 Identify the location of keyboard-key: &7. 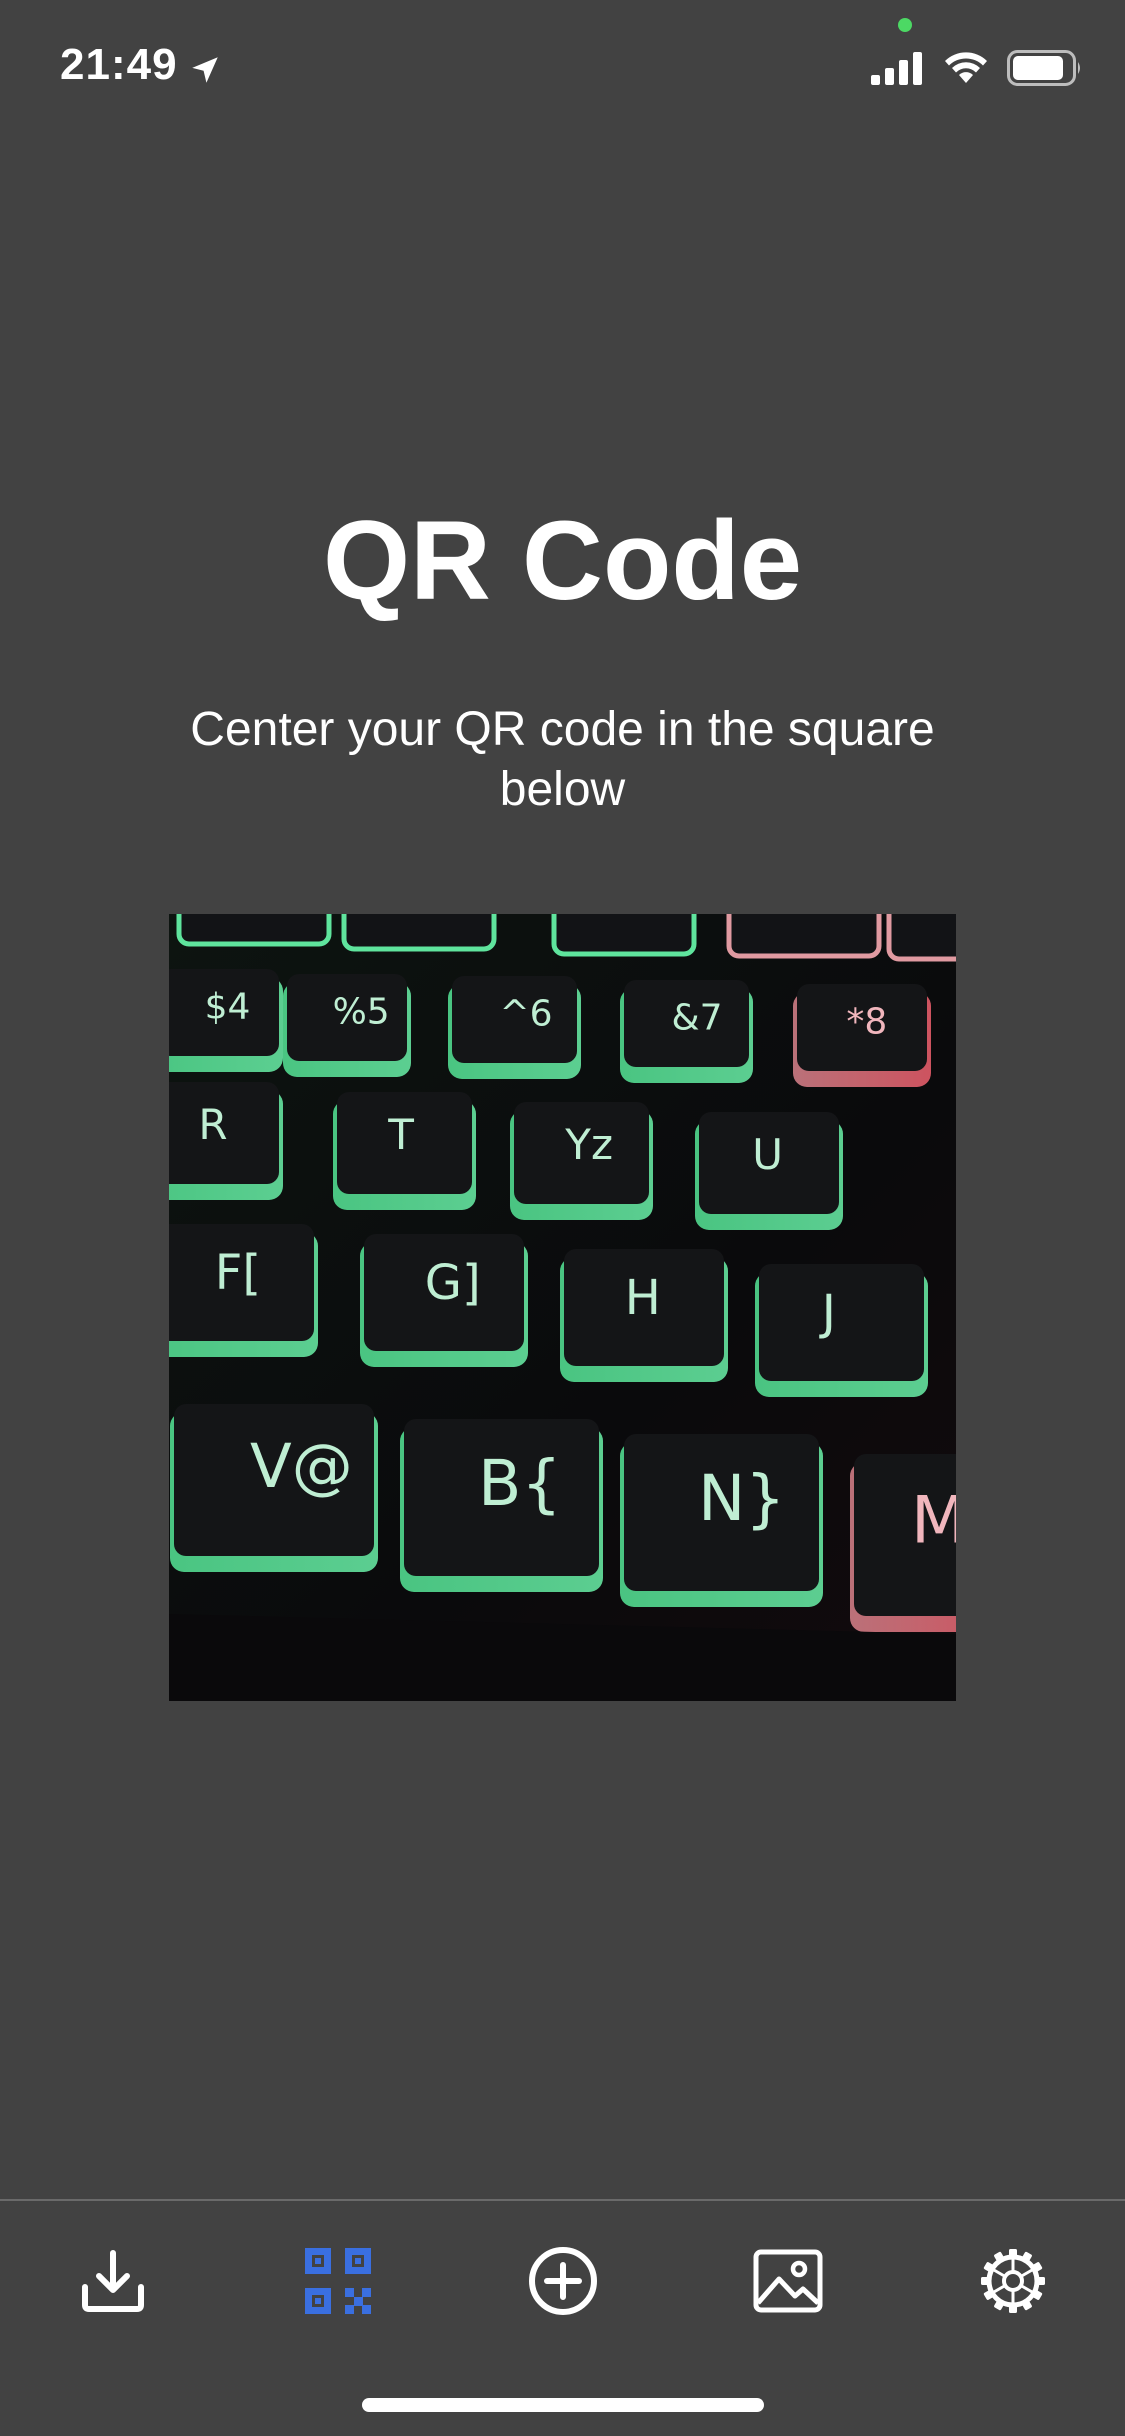
(686, 1031).